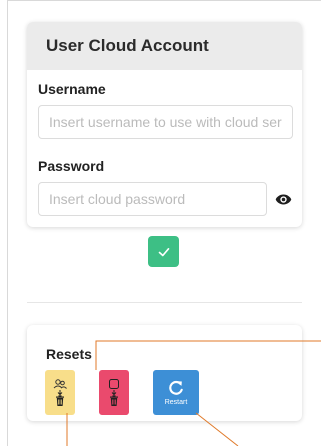 The image size is (321, 446). I want to click on reset-users-button, so click(60, 392).